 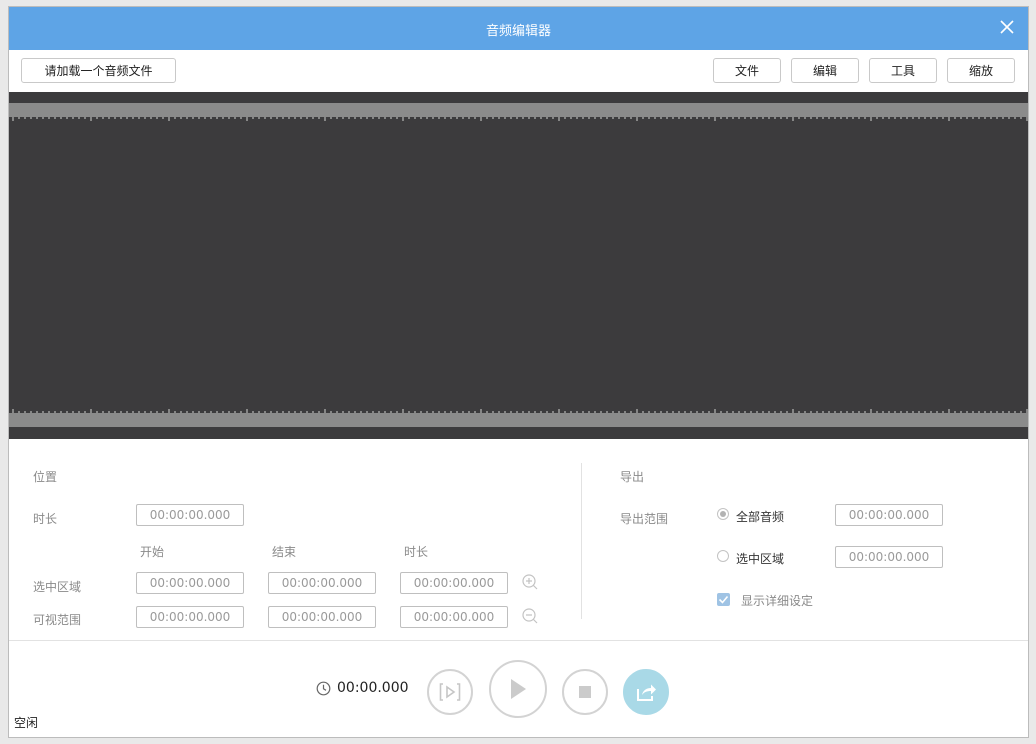 I want to click on duration-label: 时长, so click(x=45, y=519).